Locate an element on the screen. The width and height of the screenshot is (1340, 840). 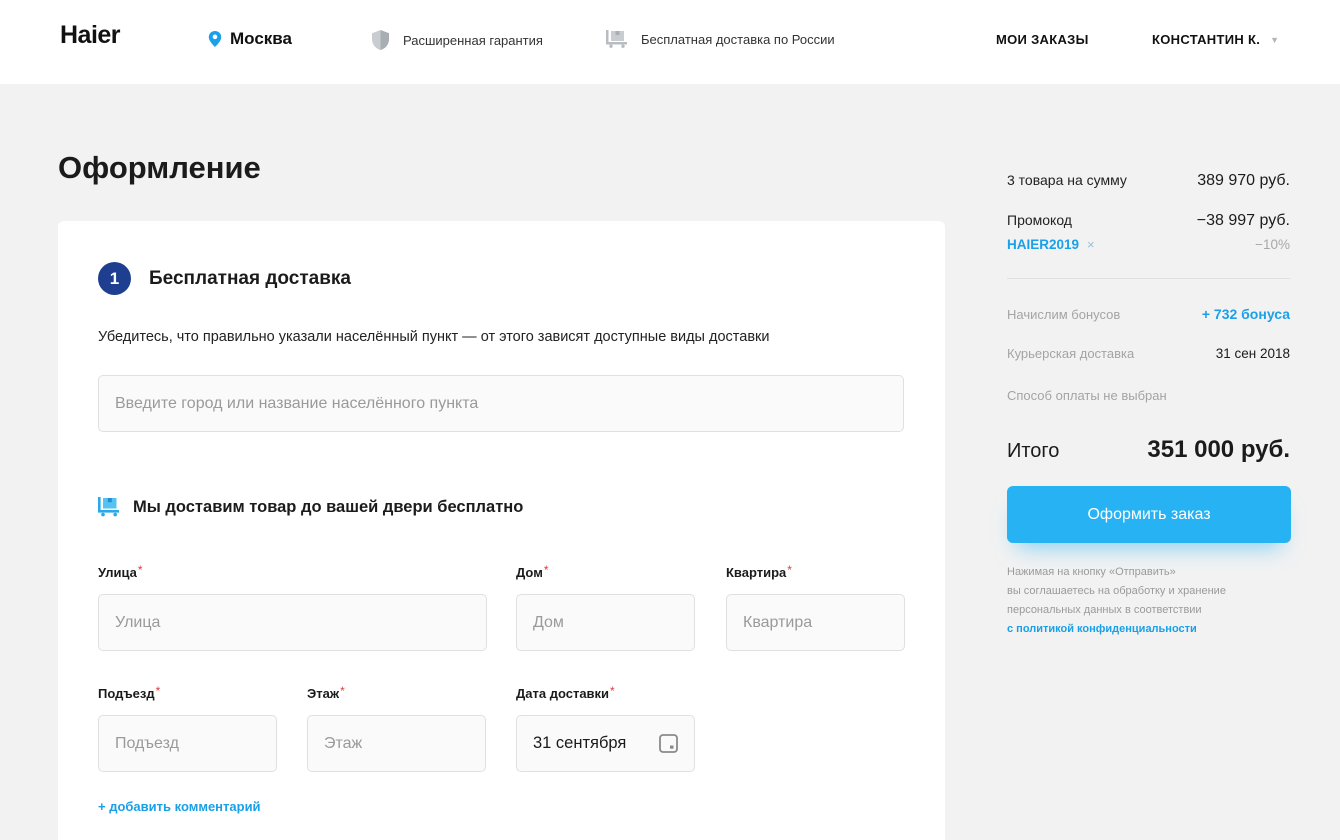
delivery-date-label: Дата доставки* is located at coordinates (565, 692).